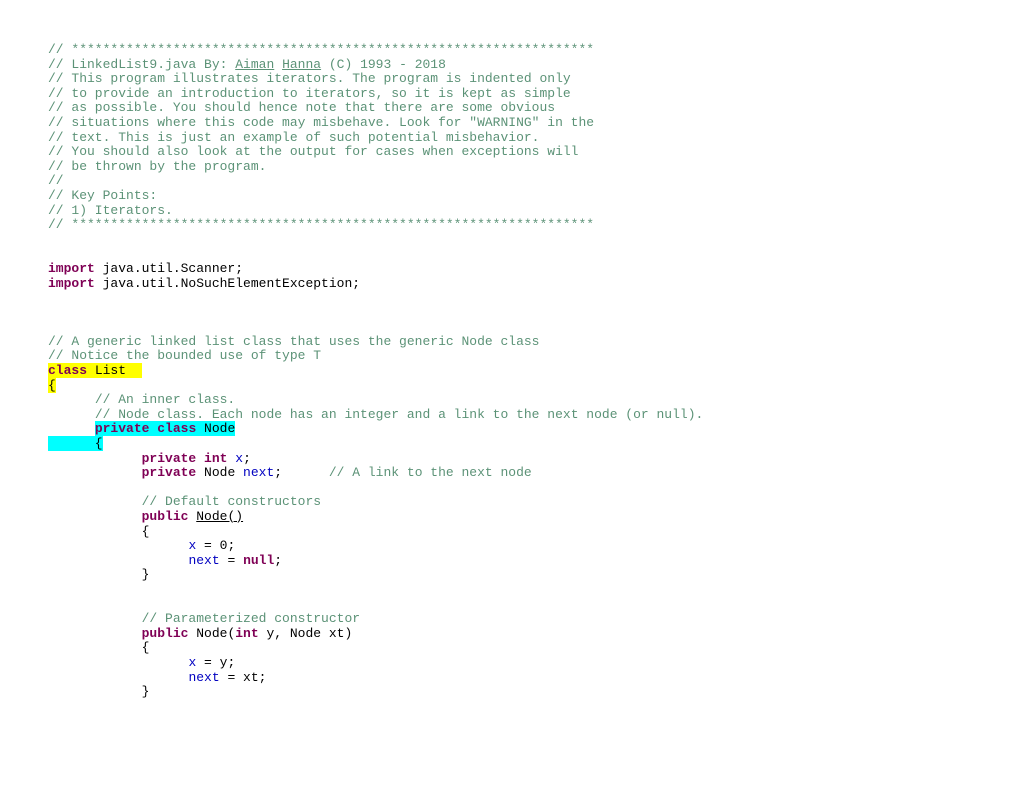 Image resolution: width=1020 pixels, height=788 pixels. What do you see at coordinates (375, 166) in the screenshot?
I see `code-line: // be thrown by the program.` at bounding box center [375, 166].